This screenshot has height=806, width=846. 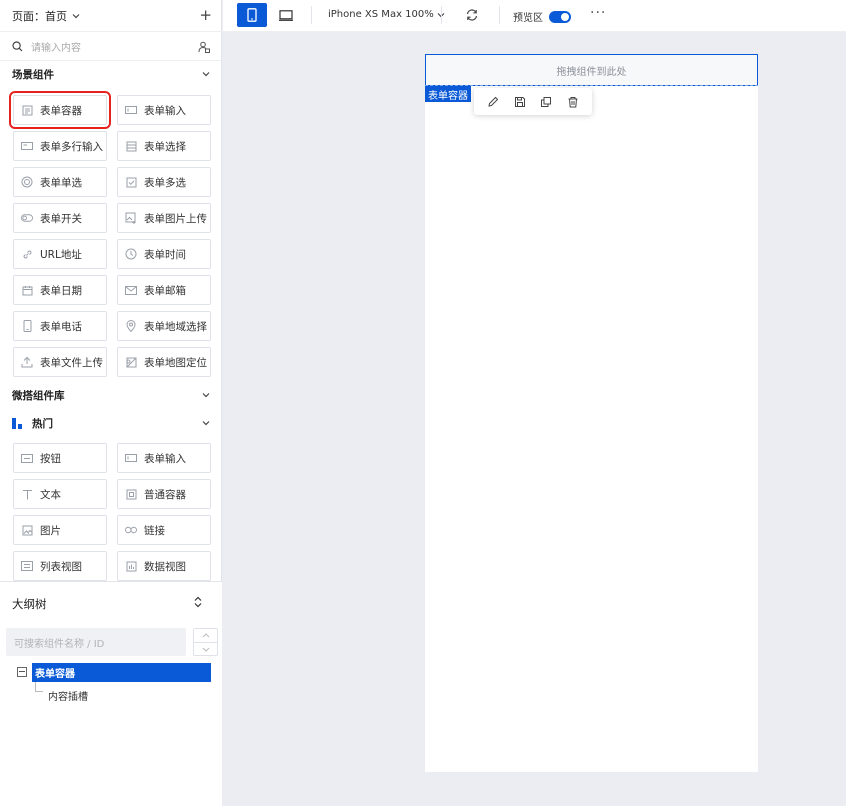 What do you see at coordinates (60, 458) in the screenshot?
I see `comp-button: 按钮` at bounding box center [60, 458].